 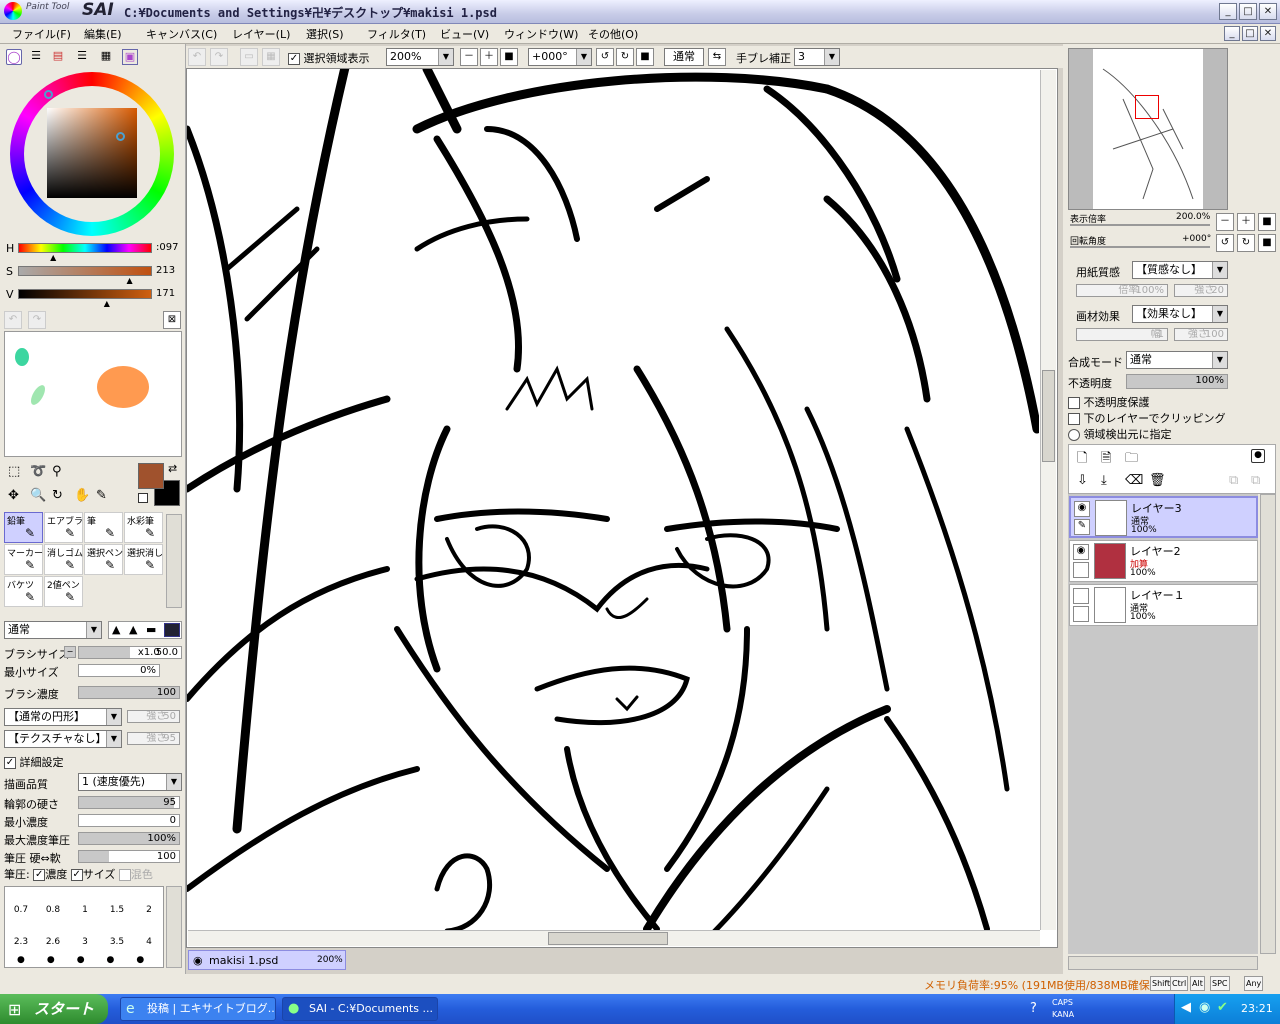 I want to click on texture-strength-slider: 強さ95, so click(x=153, y=738).